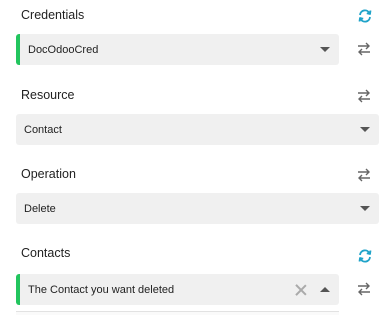 The height and width of the screenshot is (315, 388). What do you see at coordinates (48, 95) in the screenshot?
I see `resource-label: Resource` at bounding box center [48, 95].